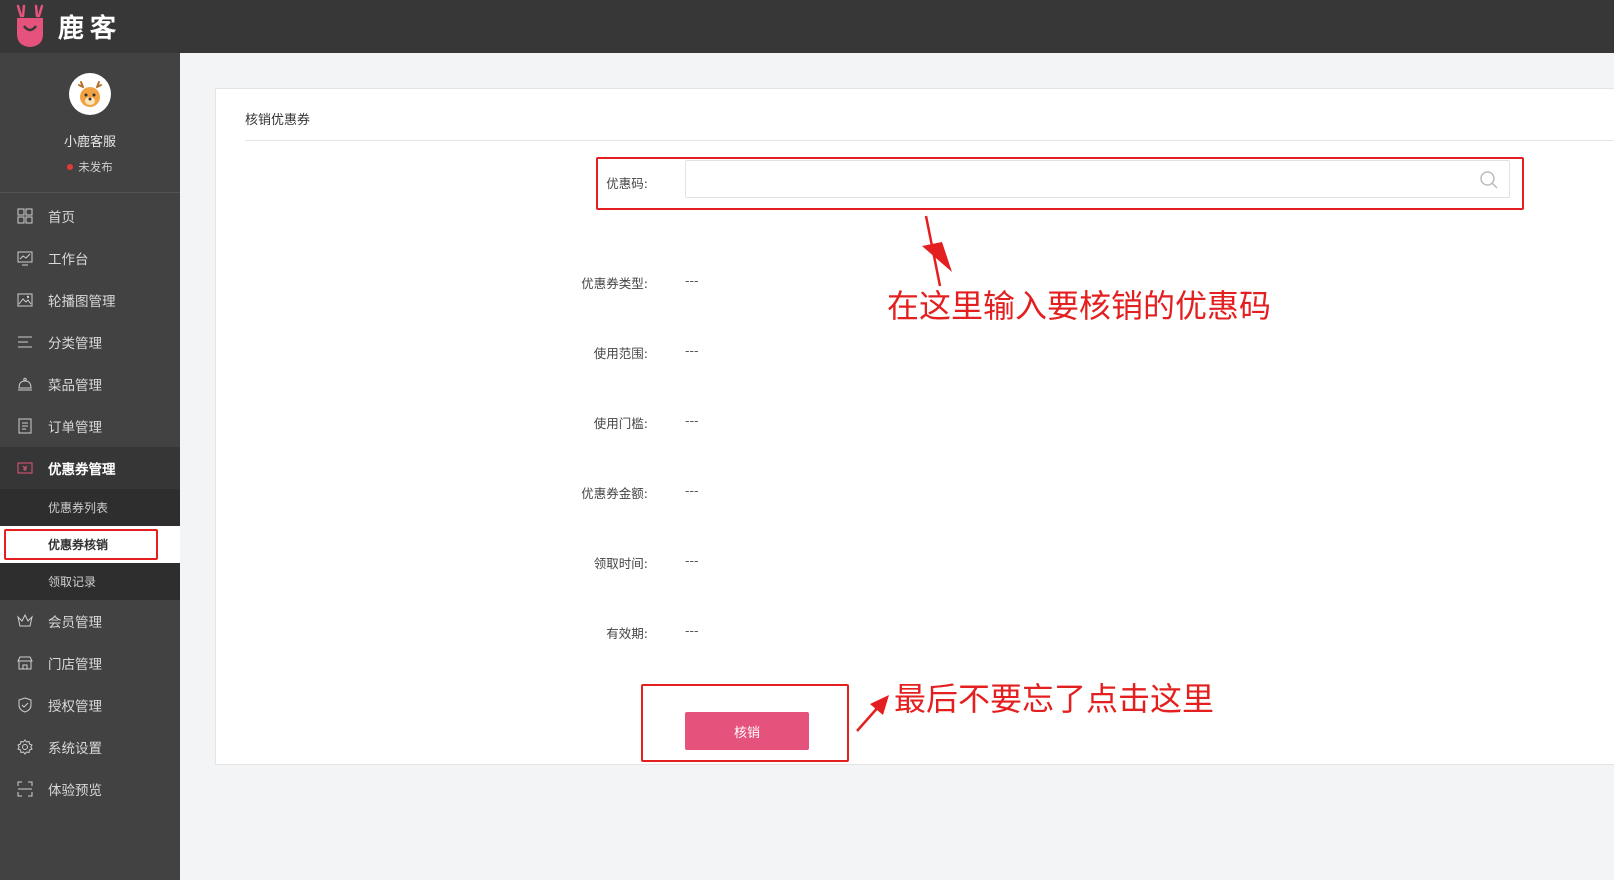 The image size is (1614, 880). What do you see at coordinates (25, 426) in the screenshot?
I see `document-icon` at bounding box center [25, 426].